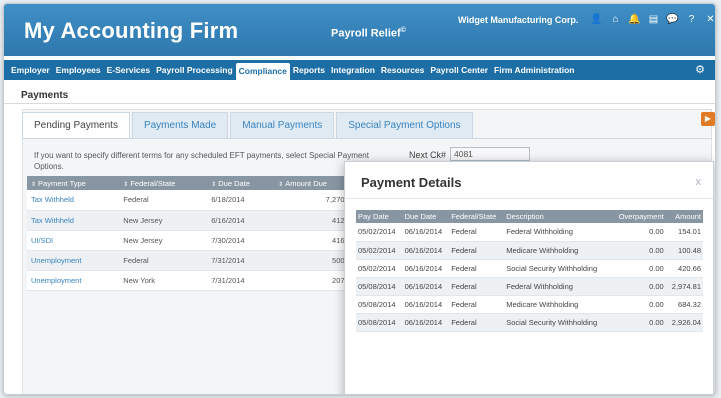 The image size is (721, 398). What do you see at coordinates (490, 154) in the screenshot?
I see `next-check-input` at bounding box center [490, 154].